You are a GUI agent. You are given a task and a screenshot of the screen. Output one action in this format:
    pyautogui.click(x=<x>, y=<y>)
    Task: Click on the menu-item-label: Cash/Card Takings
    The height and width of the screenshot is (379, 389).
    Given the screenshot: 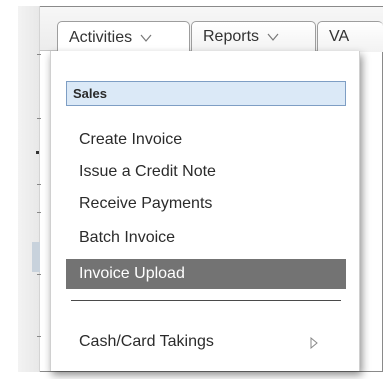 What is the action you would take?
    pyautogui.click(x=146, y=341)
    